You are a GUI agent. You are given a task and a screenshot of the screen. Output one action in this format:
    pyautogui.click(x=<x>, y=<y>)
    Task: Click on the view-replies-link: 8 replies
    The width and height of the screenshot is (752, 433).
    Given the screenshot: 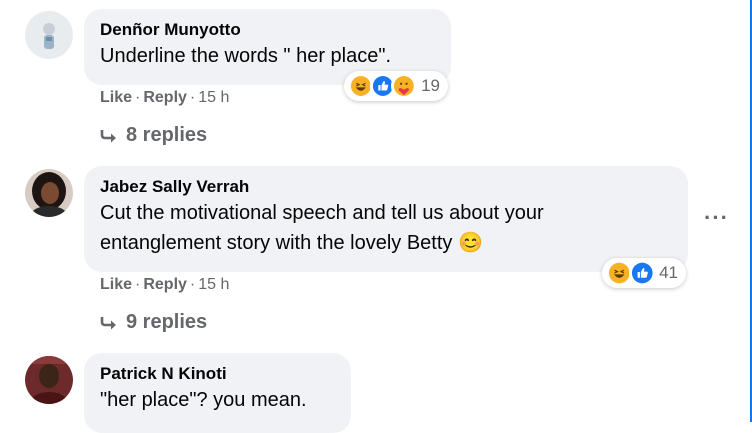 What is the action you would take?
    pyautogui.click(x=153, y=135)
    